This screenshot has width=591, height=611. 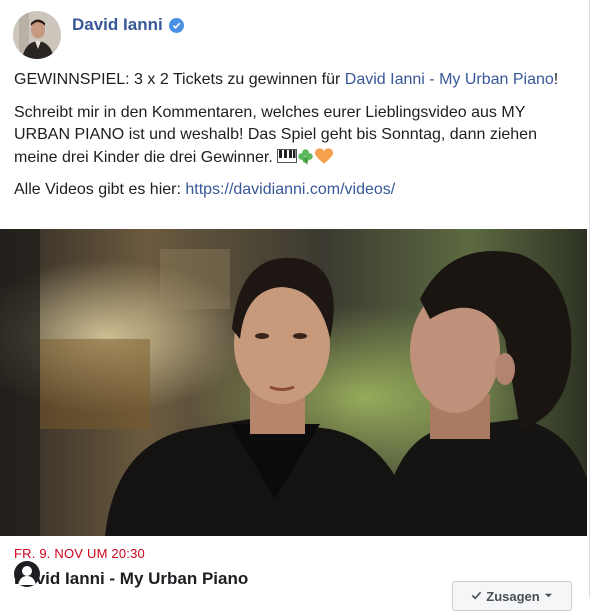 What do you see at coordinates (131, 579) in the screenshot?
I see `event-title: David Ianni - My Urban Piano` at bounding box center [131, 579].